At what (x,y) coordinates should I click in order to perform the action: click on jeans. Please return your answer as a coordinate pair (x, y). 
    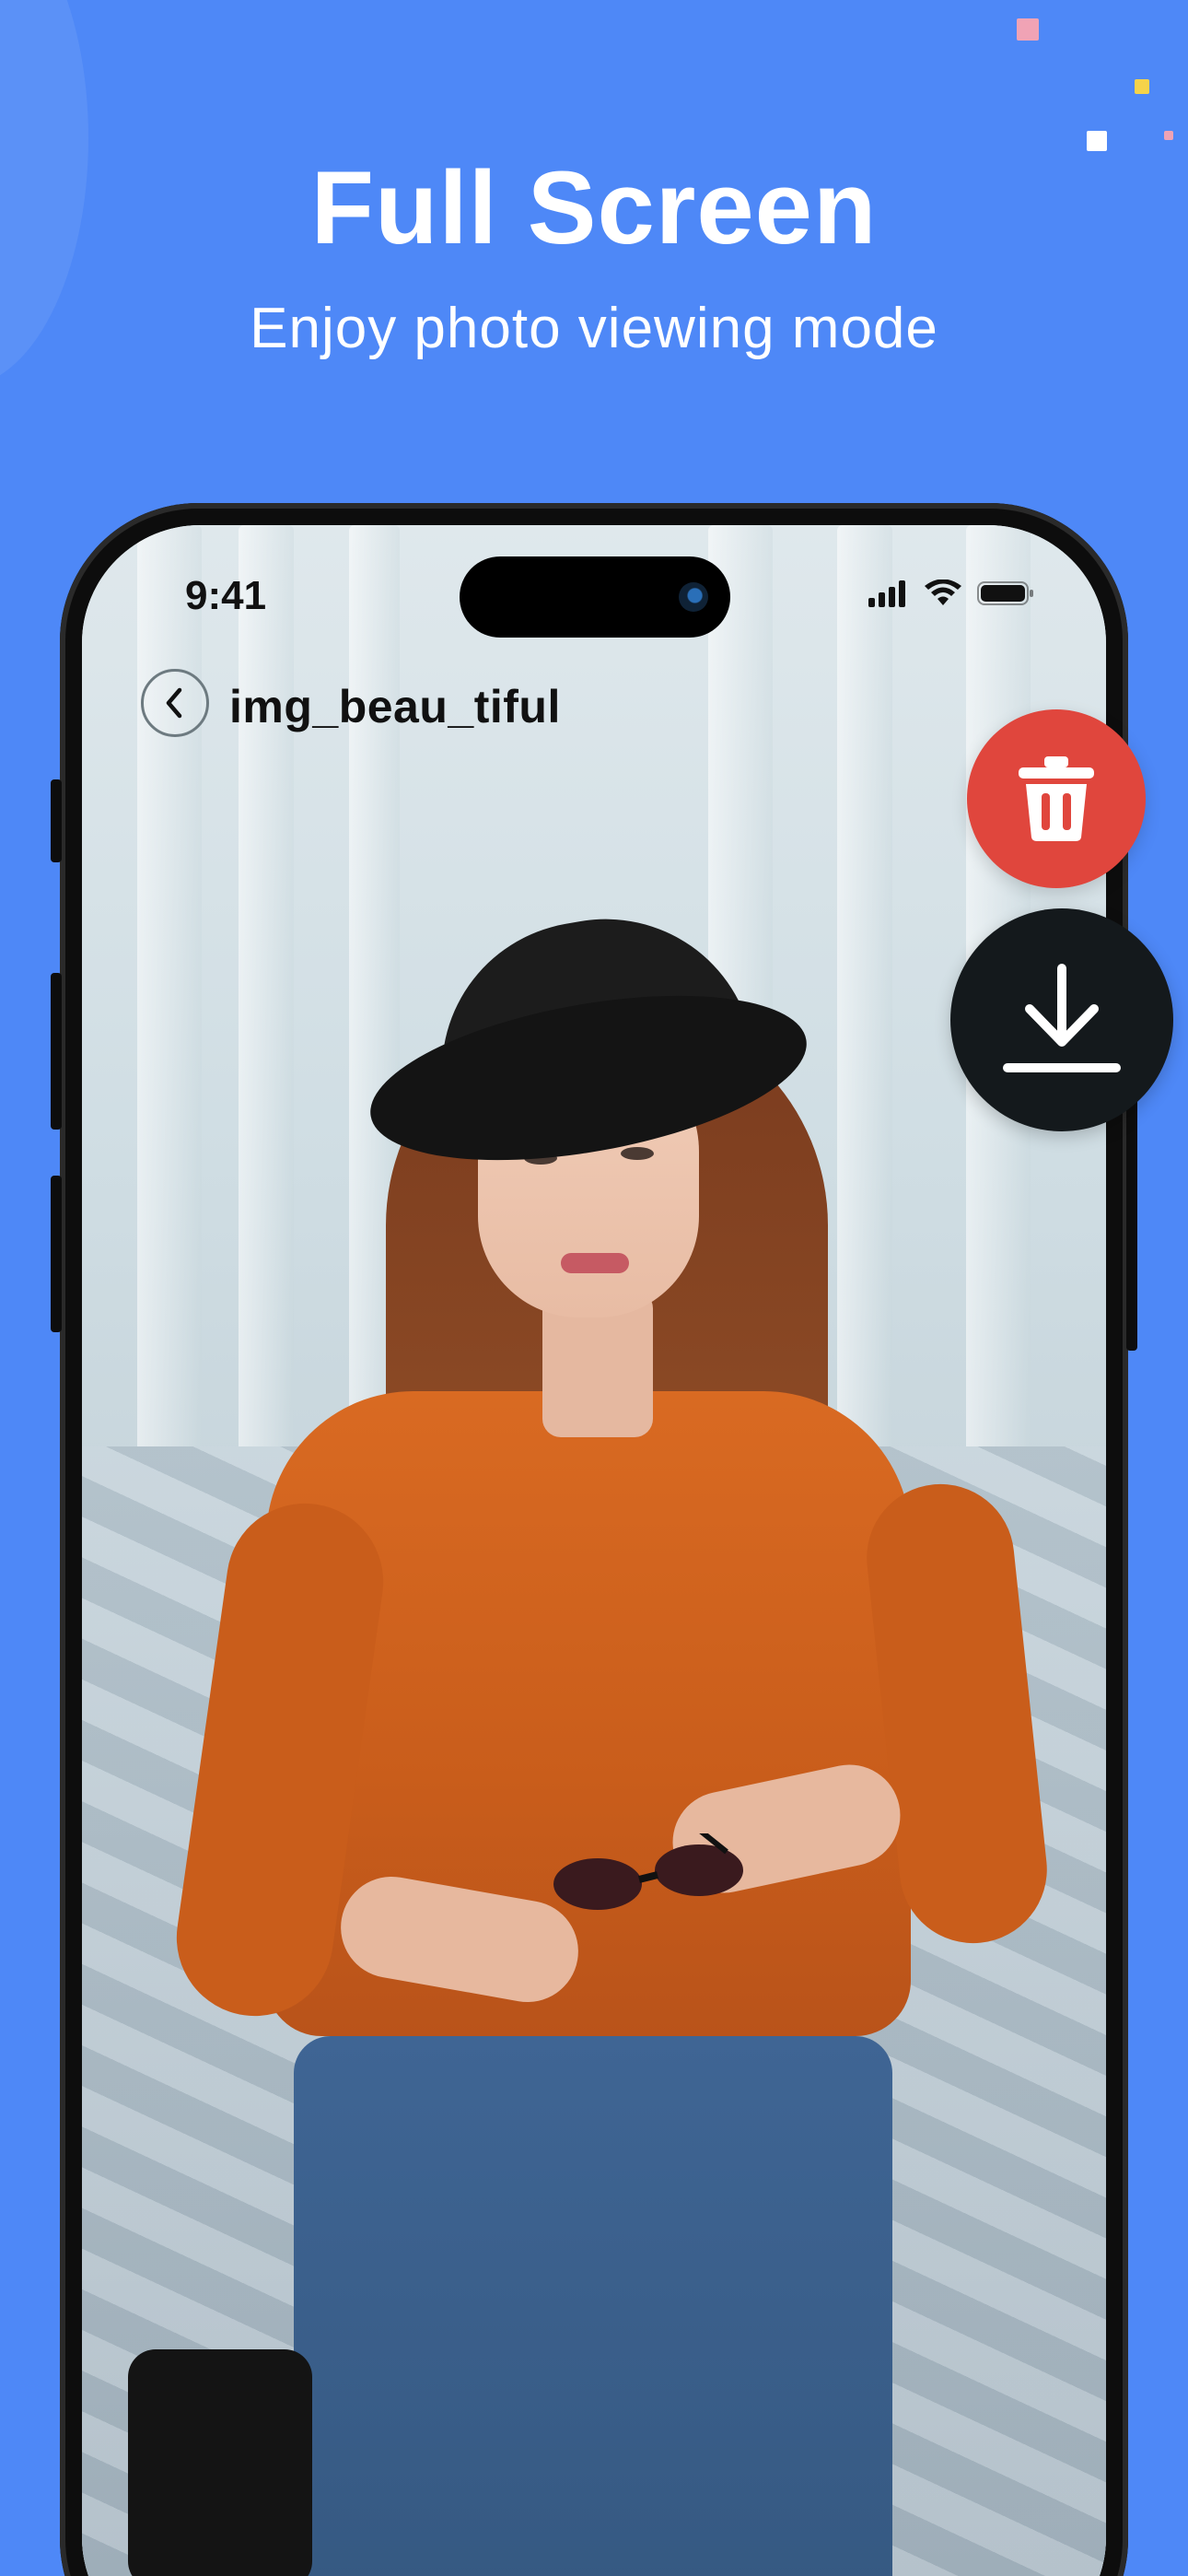
    Looking at the image, I should click on (593, 2306).